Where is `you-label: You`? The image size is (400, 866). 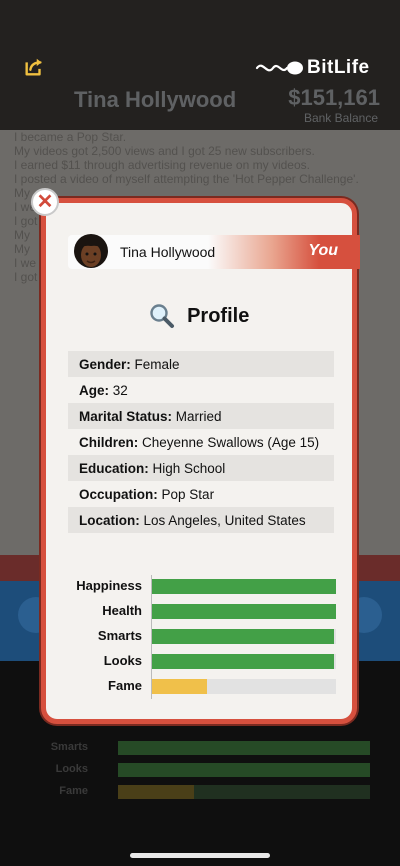 you-label: You is located at coordinates (323, 250).